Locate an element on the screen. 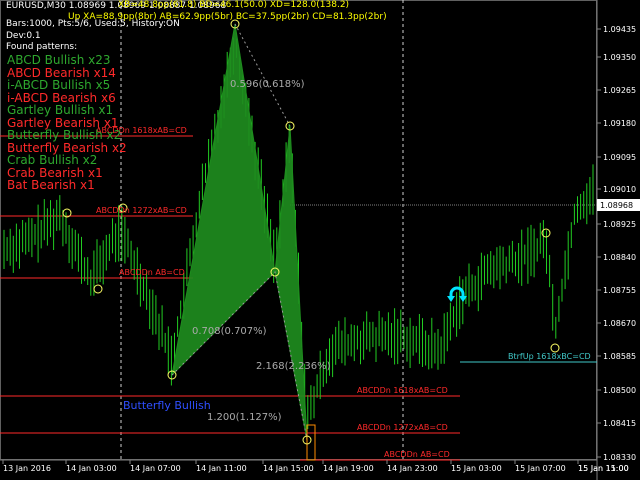 The width and height of the screenshot is (640, 480). price-tick-label: 1.08755 is located at coordinates (619, 290).